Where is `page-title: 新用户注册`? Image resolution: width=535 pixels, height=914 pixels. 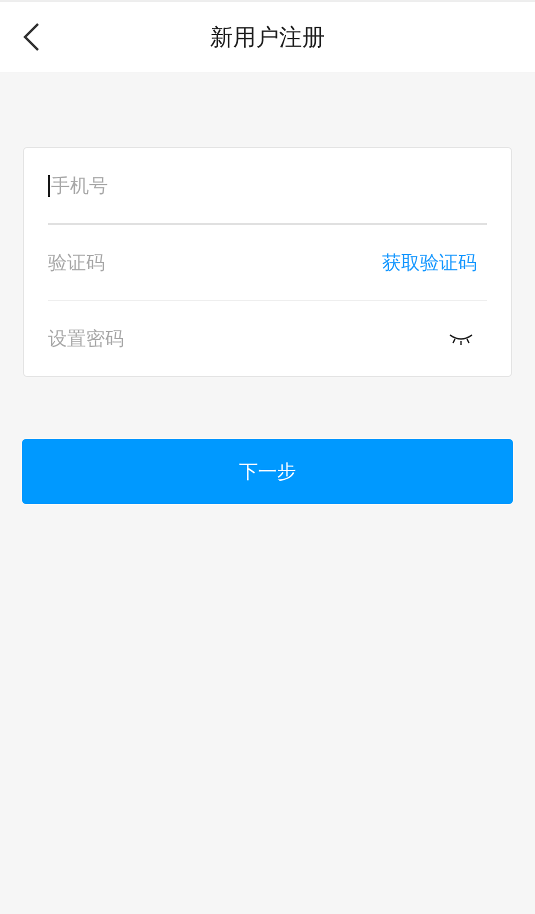 page-title: 新用户注册 is located at coordinates (267, 38).